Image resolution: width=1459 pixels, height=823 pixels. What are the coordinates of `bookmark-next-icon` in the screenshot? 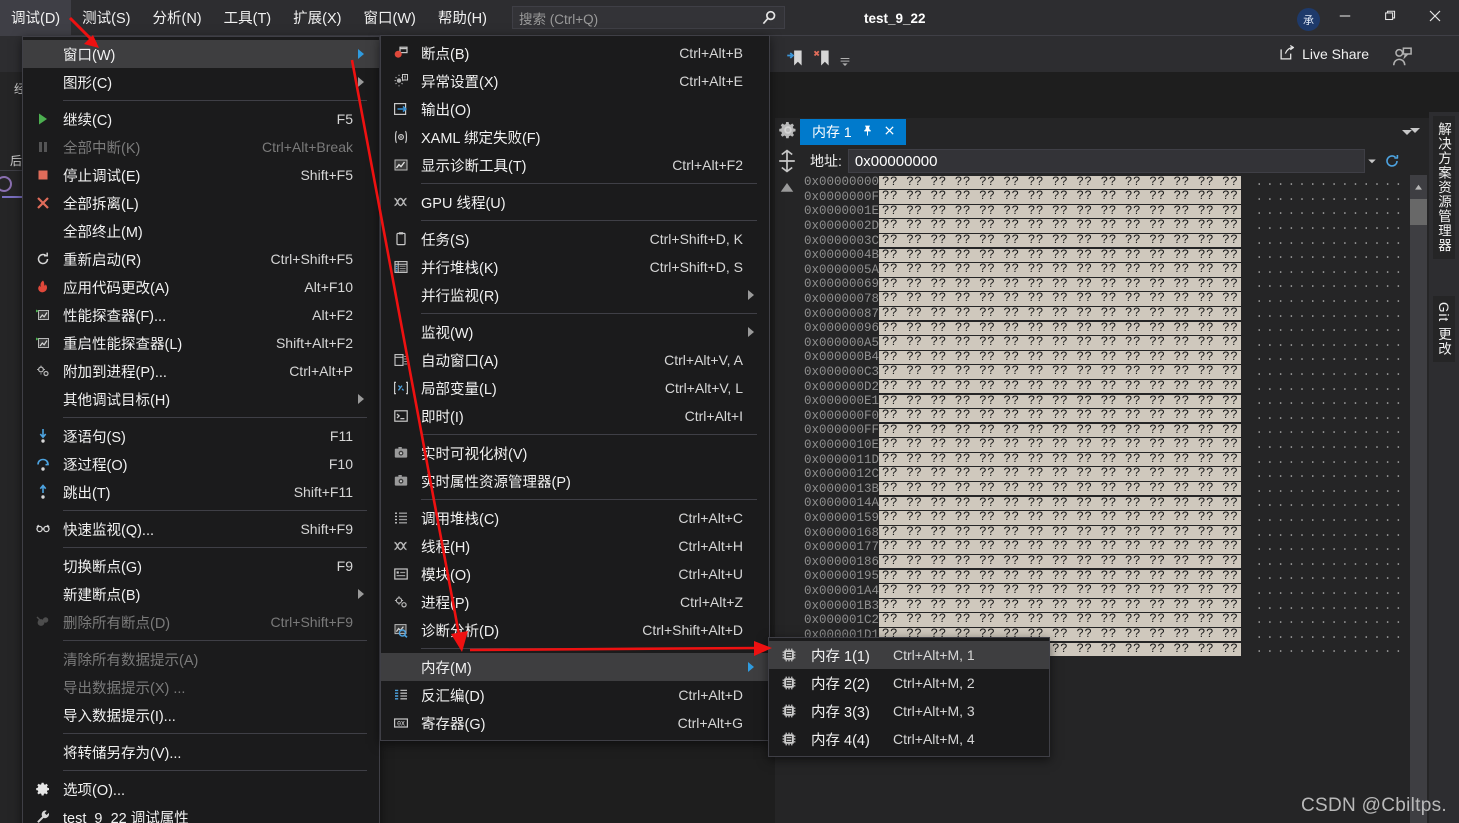 It's located at (796, 58).